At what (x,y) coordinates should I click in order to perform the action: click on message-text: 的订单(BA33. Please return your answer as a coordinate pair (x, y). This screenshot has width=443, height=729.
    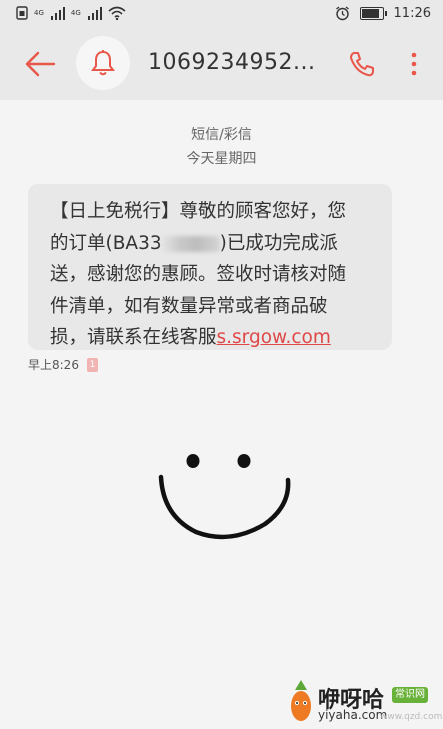
    Looking at the image, I should click on (106, 243).